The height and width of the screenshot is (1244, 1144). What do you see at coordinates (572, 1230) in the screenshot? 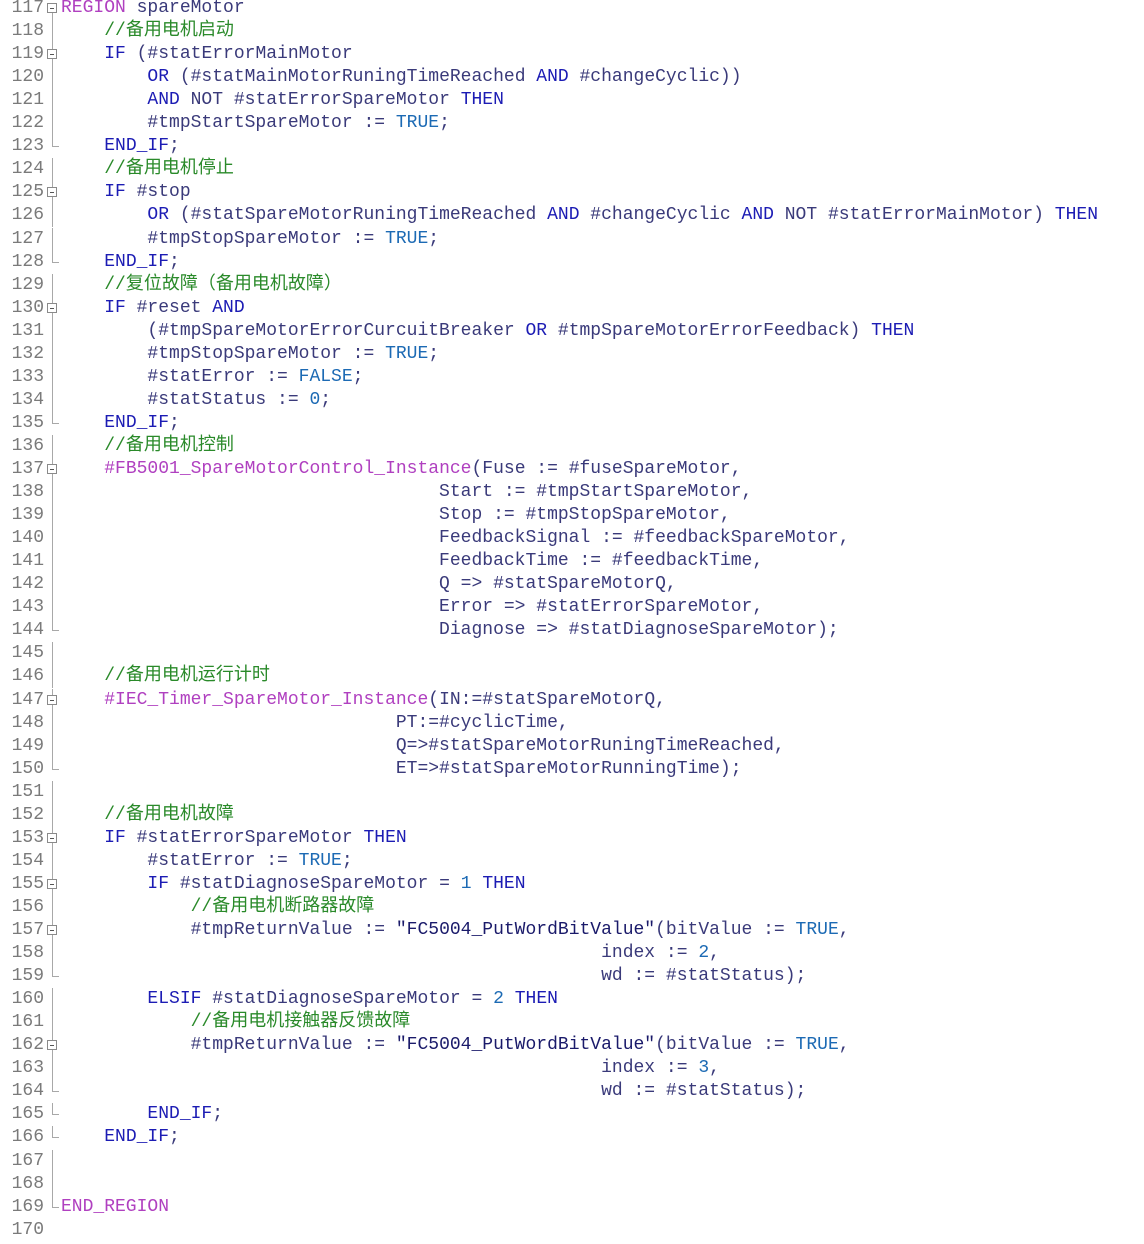
I see `code-line: 170` at bounding box center [572, 1230].